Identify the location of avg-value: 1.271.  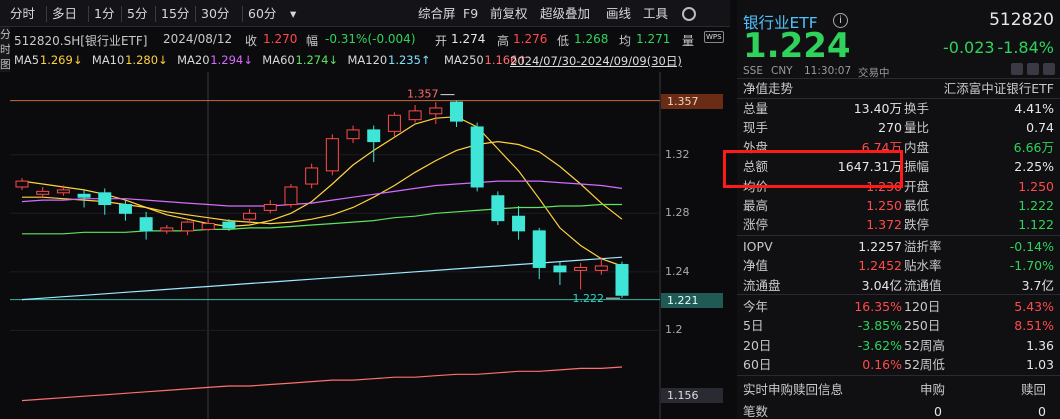
(653, 39).